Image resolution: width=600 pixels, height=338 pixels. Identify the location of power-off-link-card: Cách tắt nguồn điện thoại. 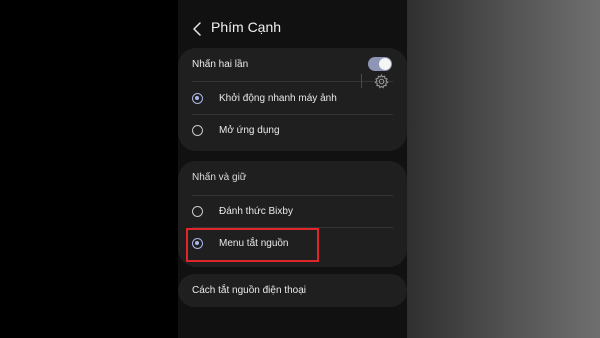
(292, 290).